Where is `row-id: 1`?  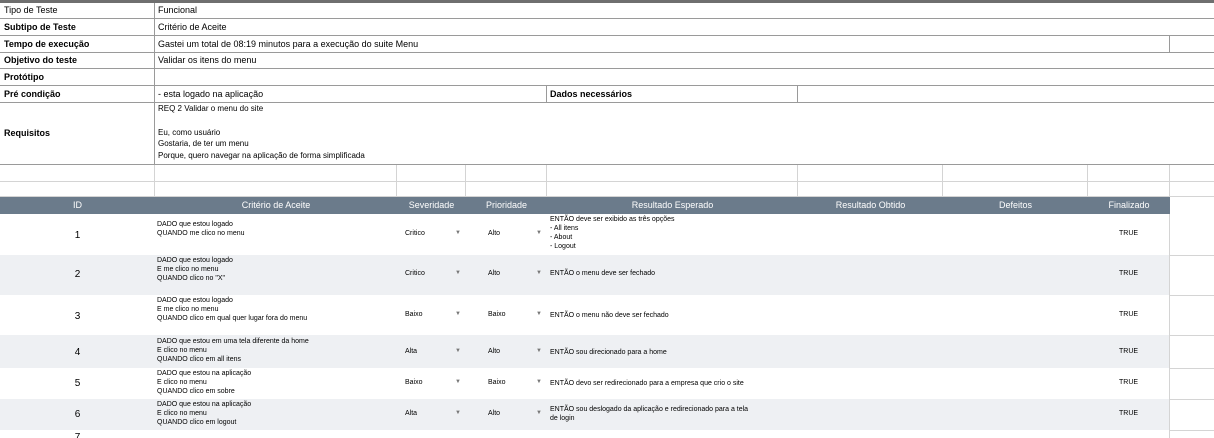
row-id: 1 is located at coordinates (77, 235).